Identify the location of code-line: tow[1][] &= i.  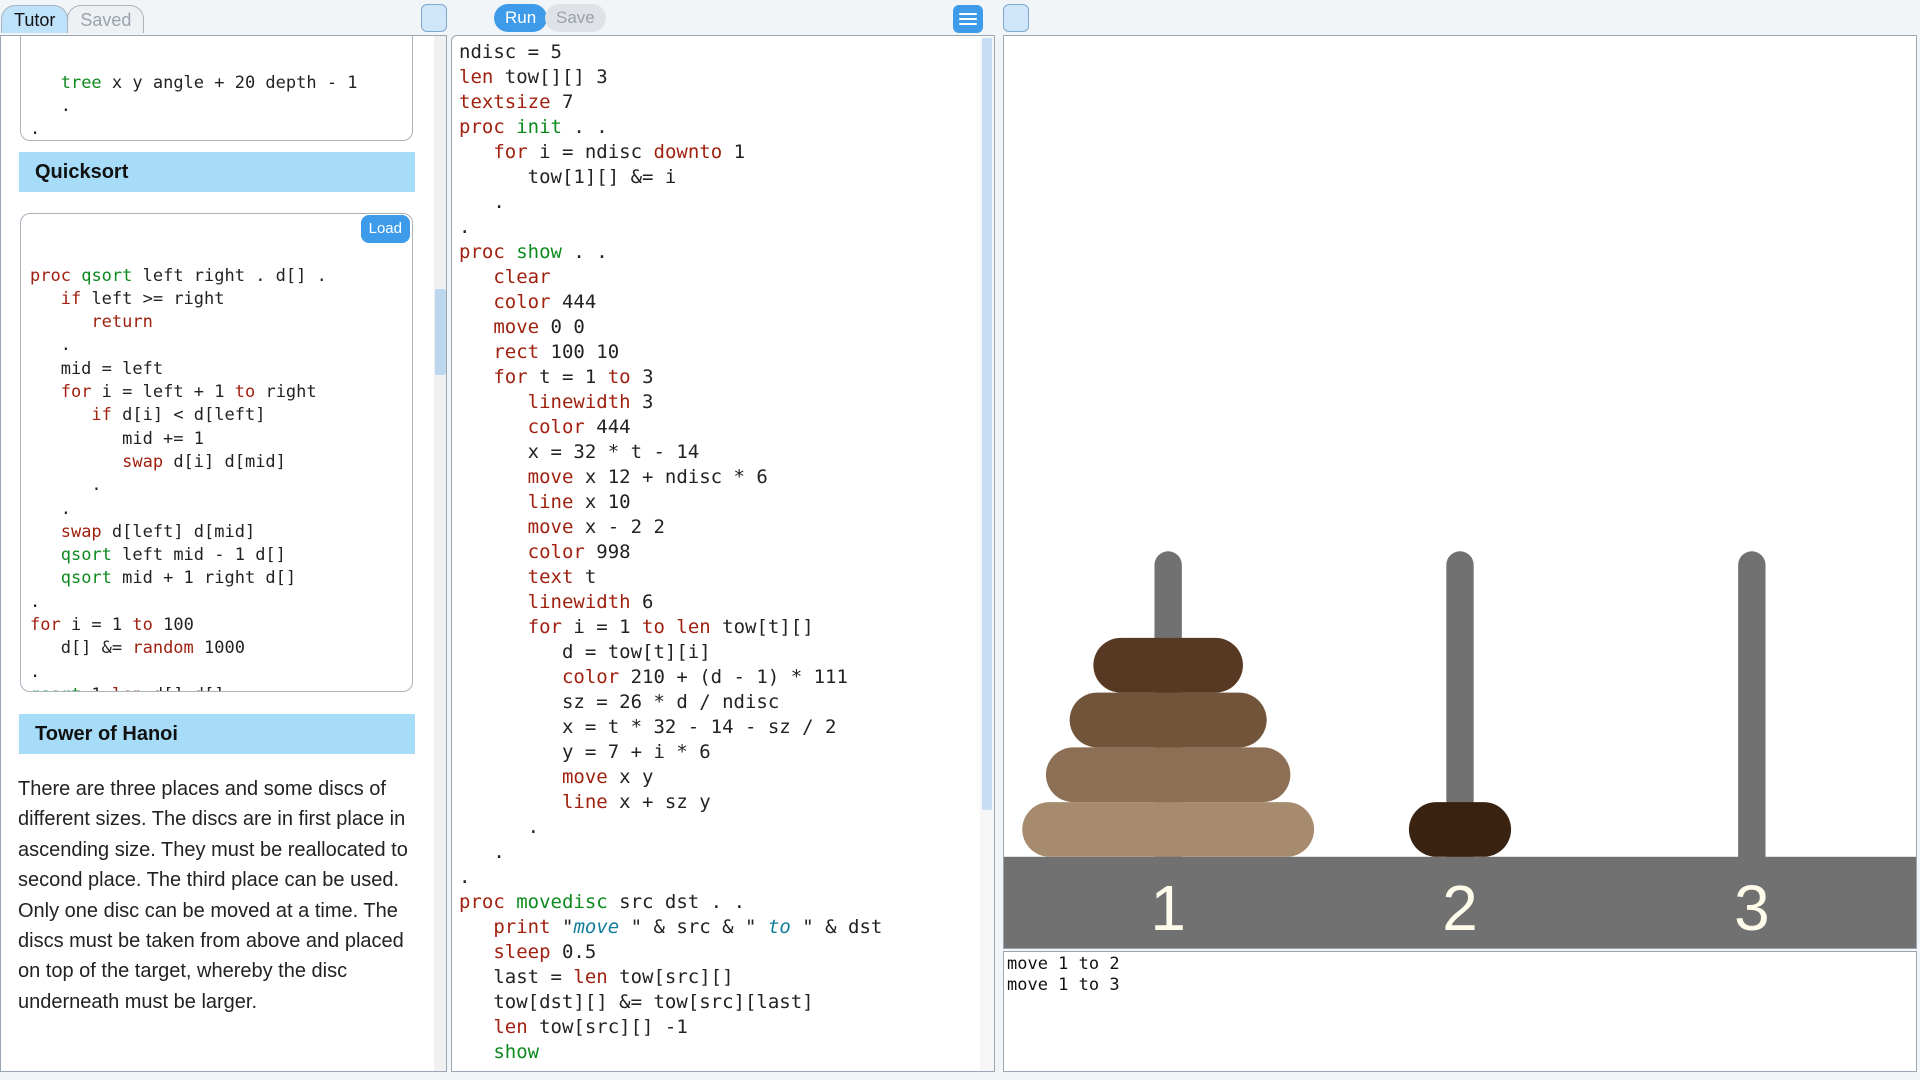
(568, 177).